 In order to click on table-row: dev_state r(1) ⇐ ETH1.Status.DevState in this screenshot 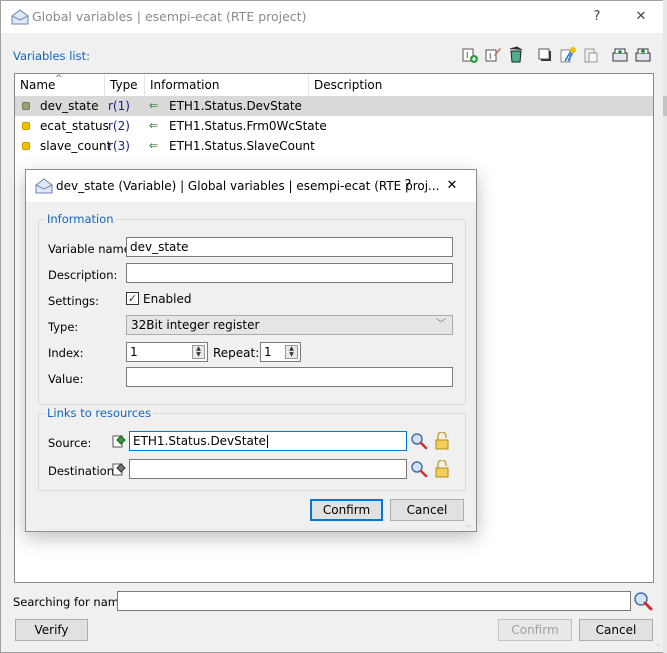, I will do `click(334, 106)`.